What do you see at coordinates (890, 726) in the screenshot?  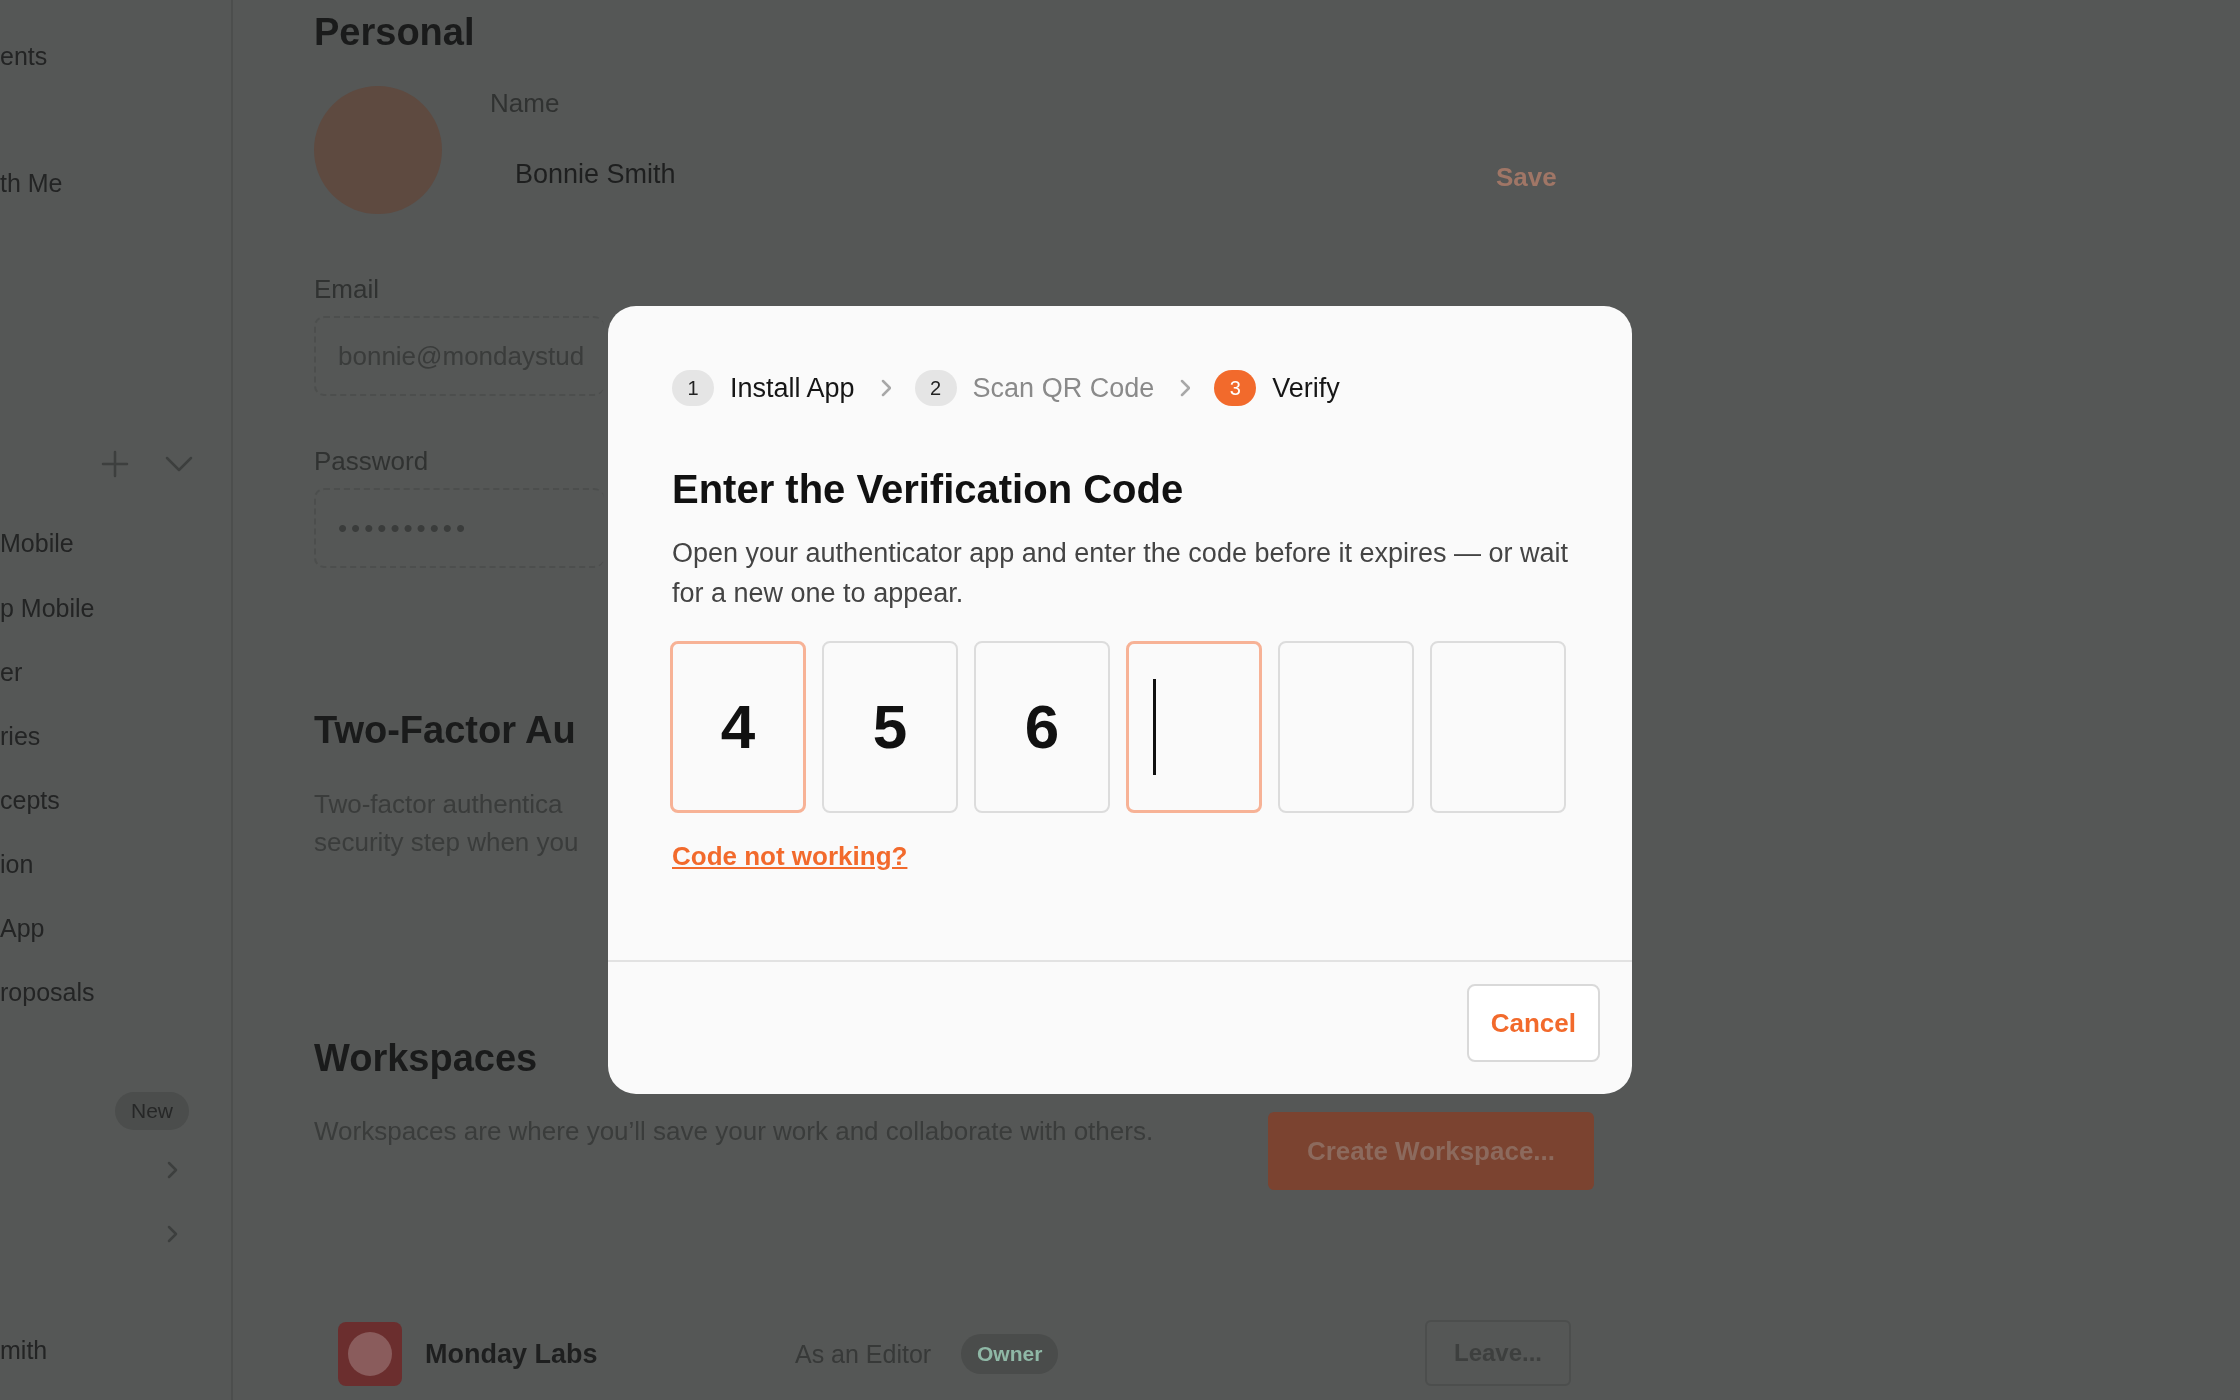 I see `code-input-field: 5` at bounding box center [890, 726].